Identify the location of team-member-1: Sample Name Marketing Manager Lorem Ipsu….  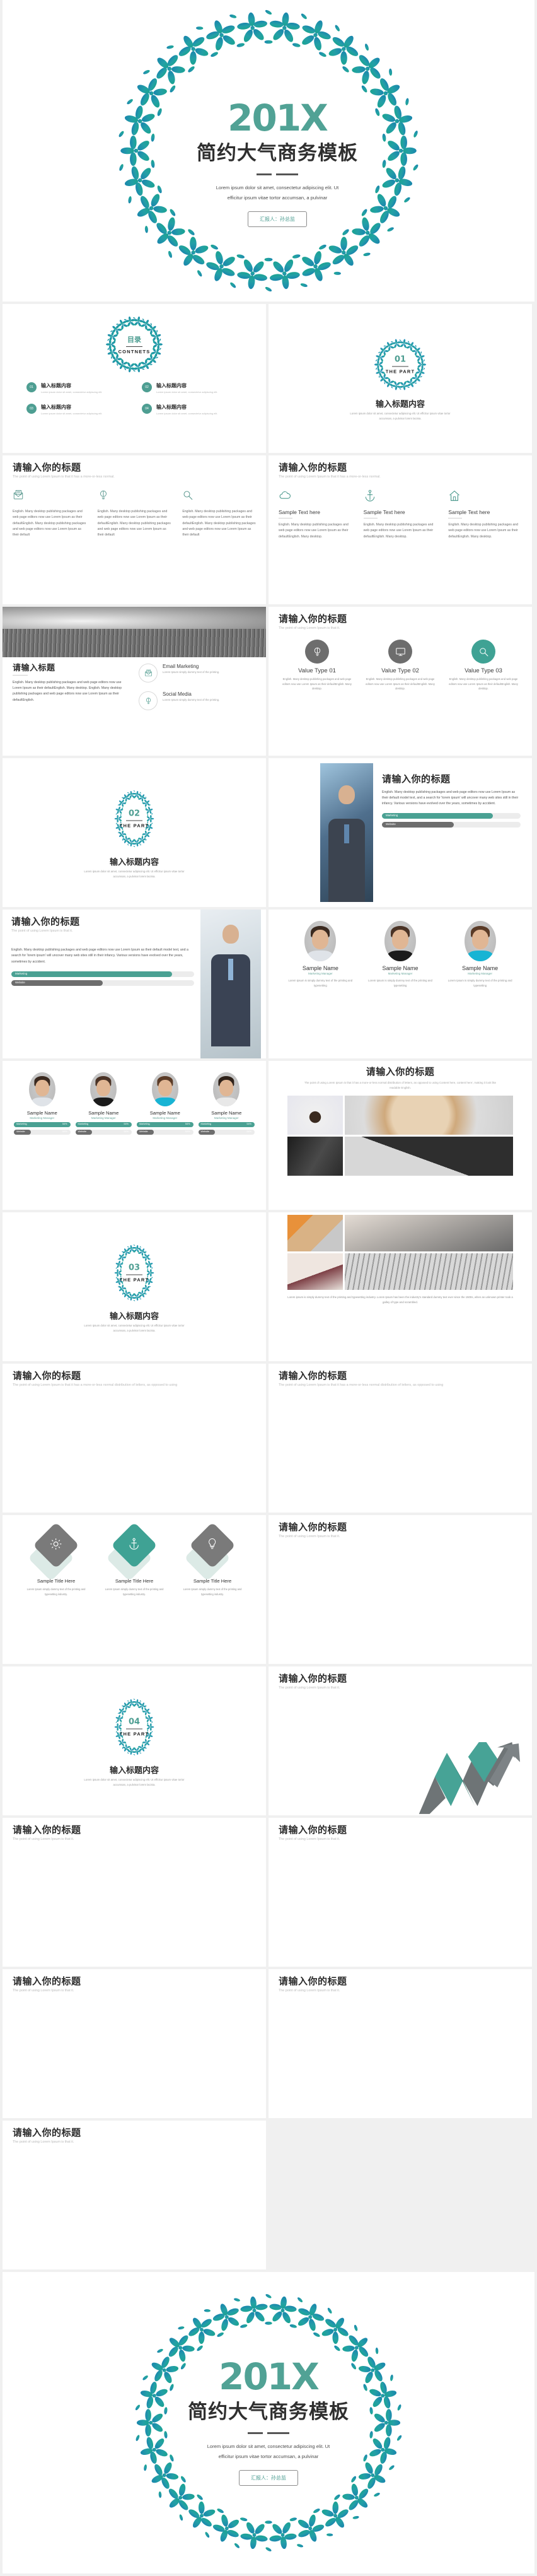
(321, 954).